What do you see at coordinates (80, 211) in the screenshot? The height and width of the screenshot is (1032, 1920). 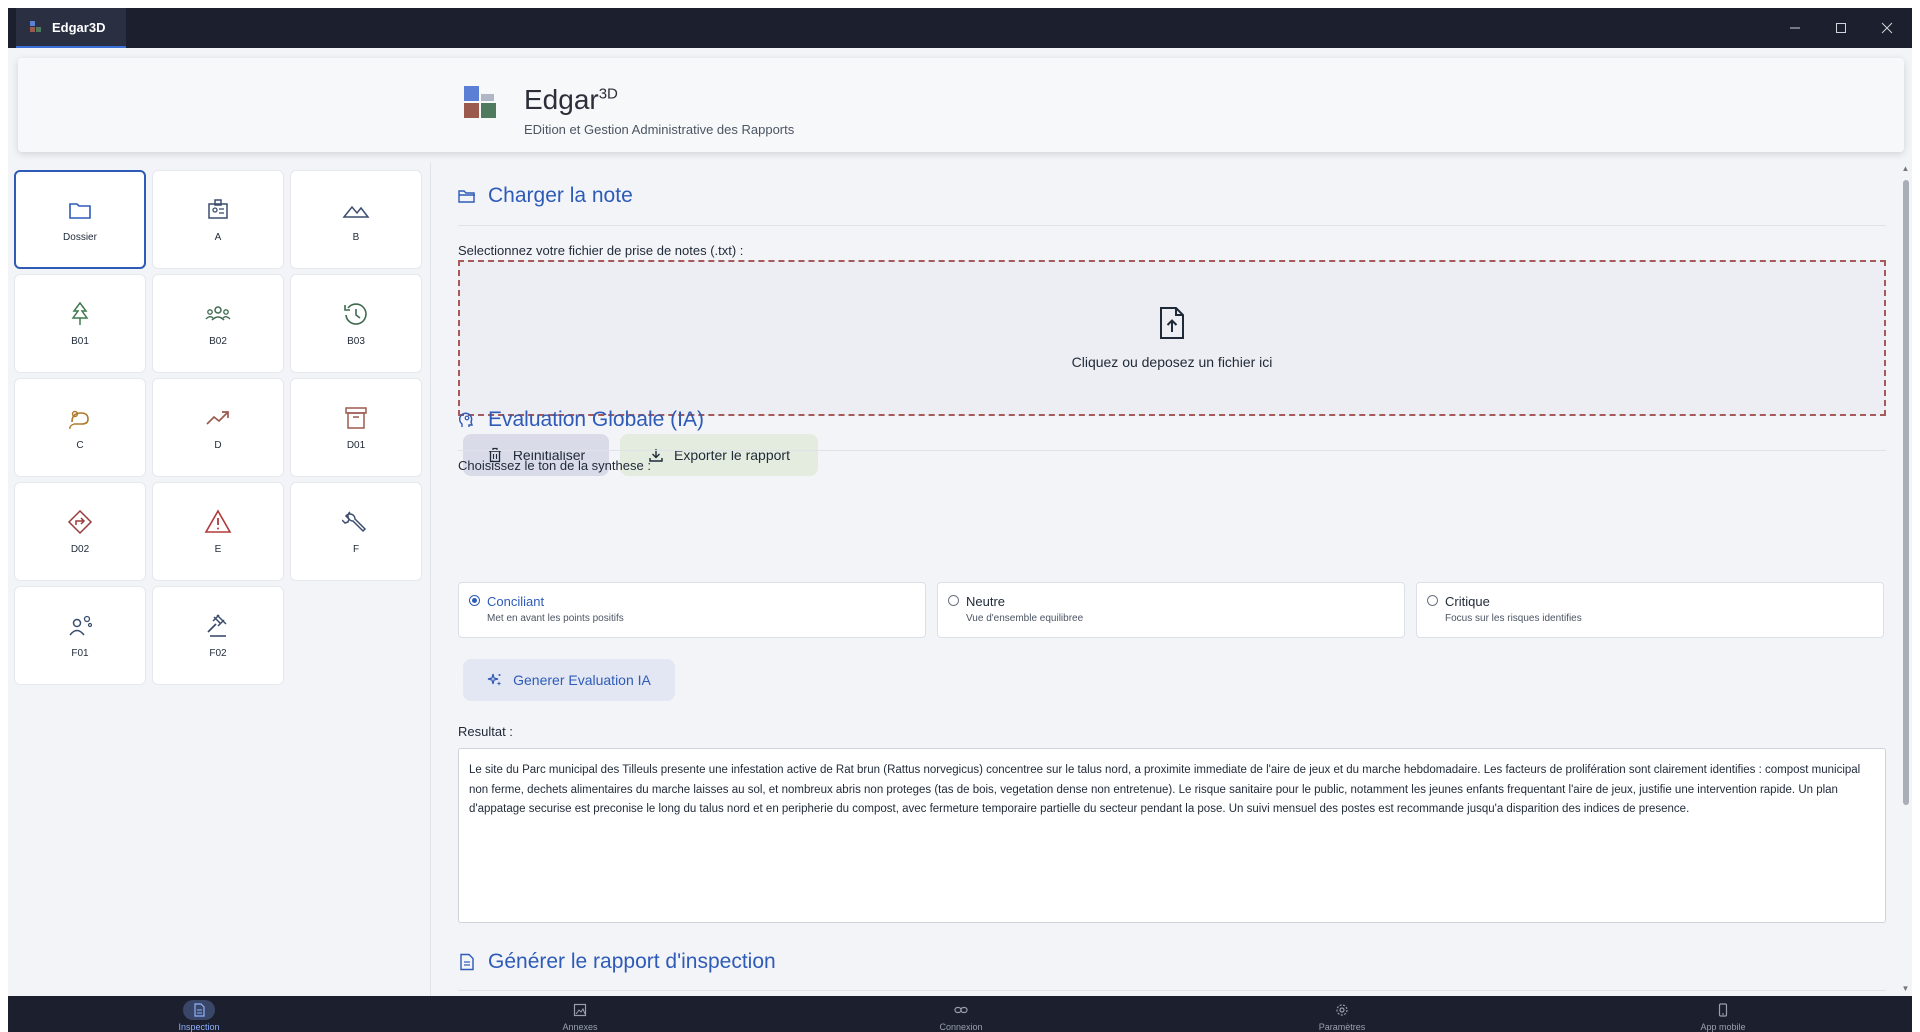 I see `folder-icon` at bounding box center [80, 211].